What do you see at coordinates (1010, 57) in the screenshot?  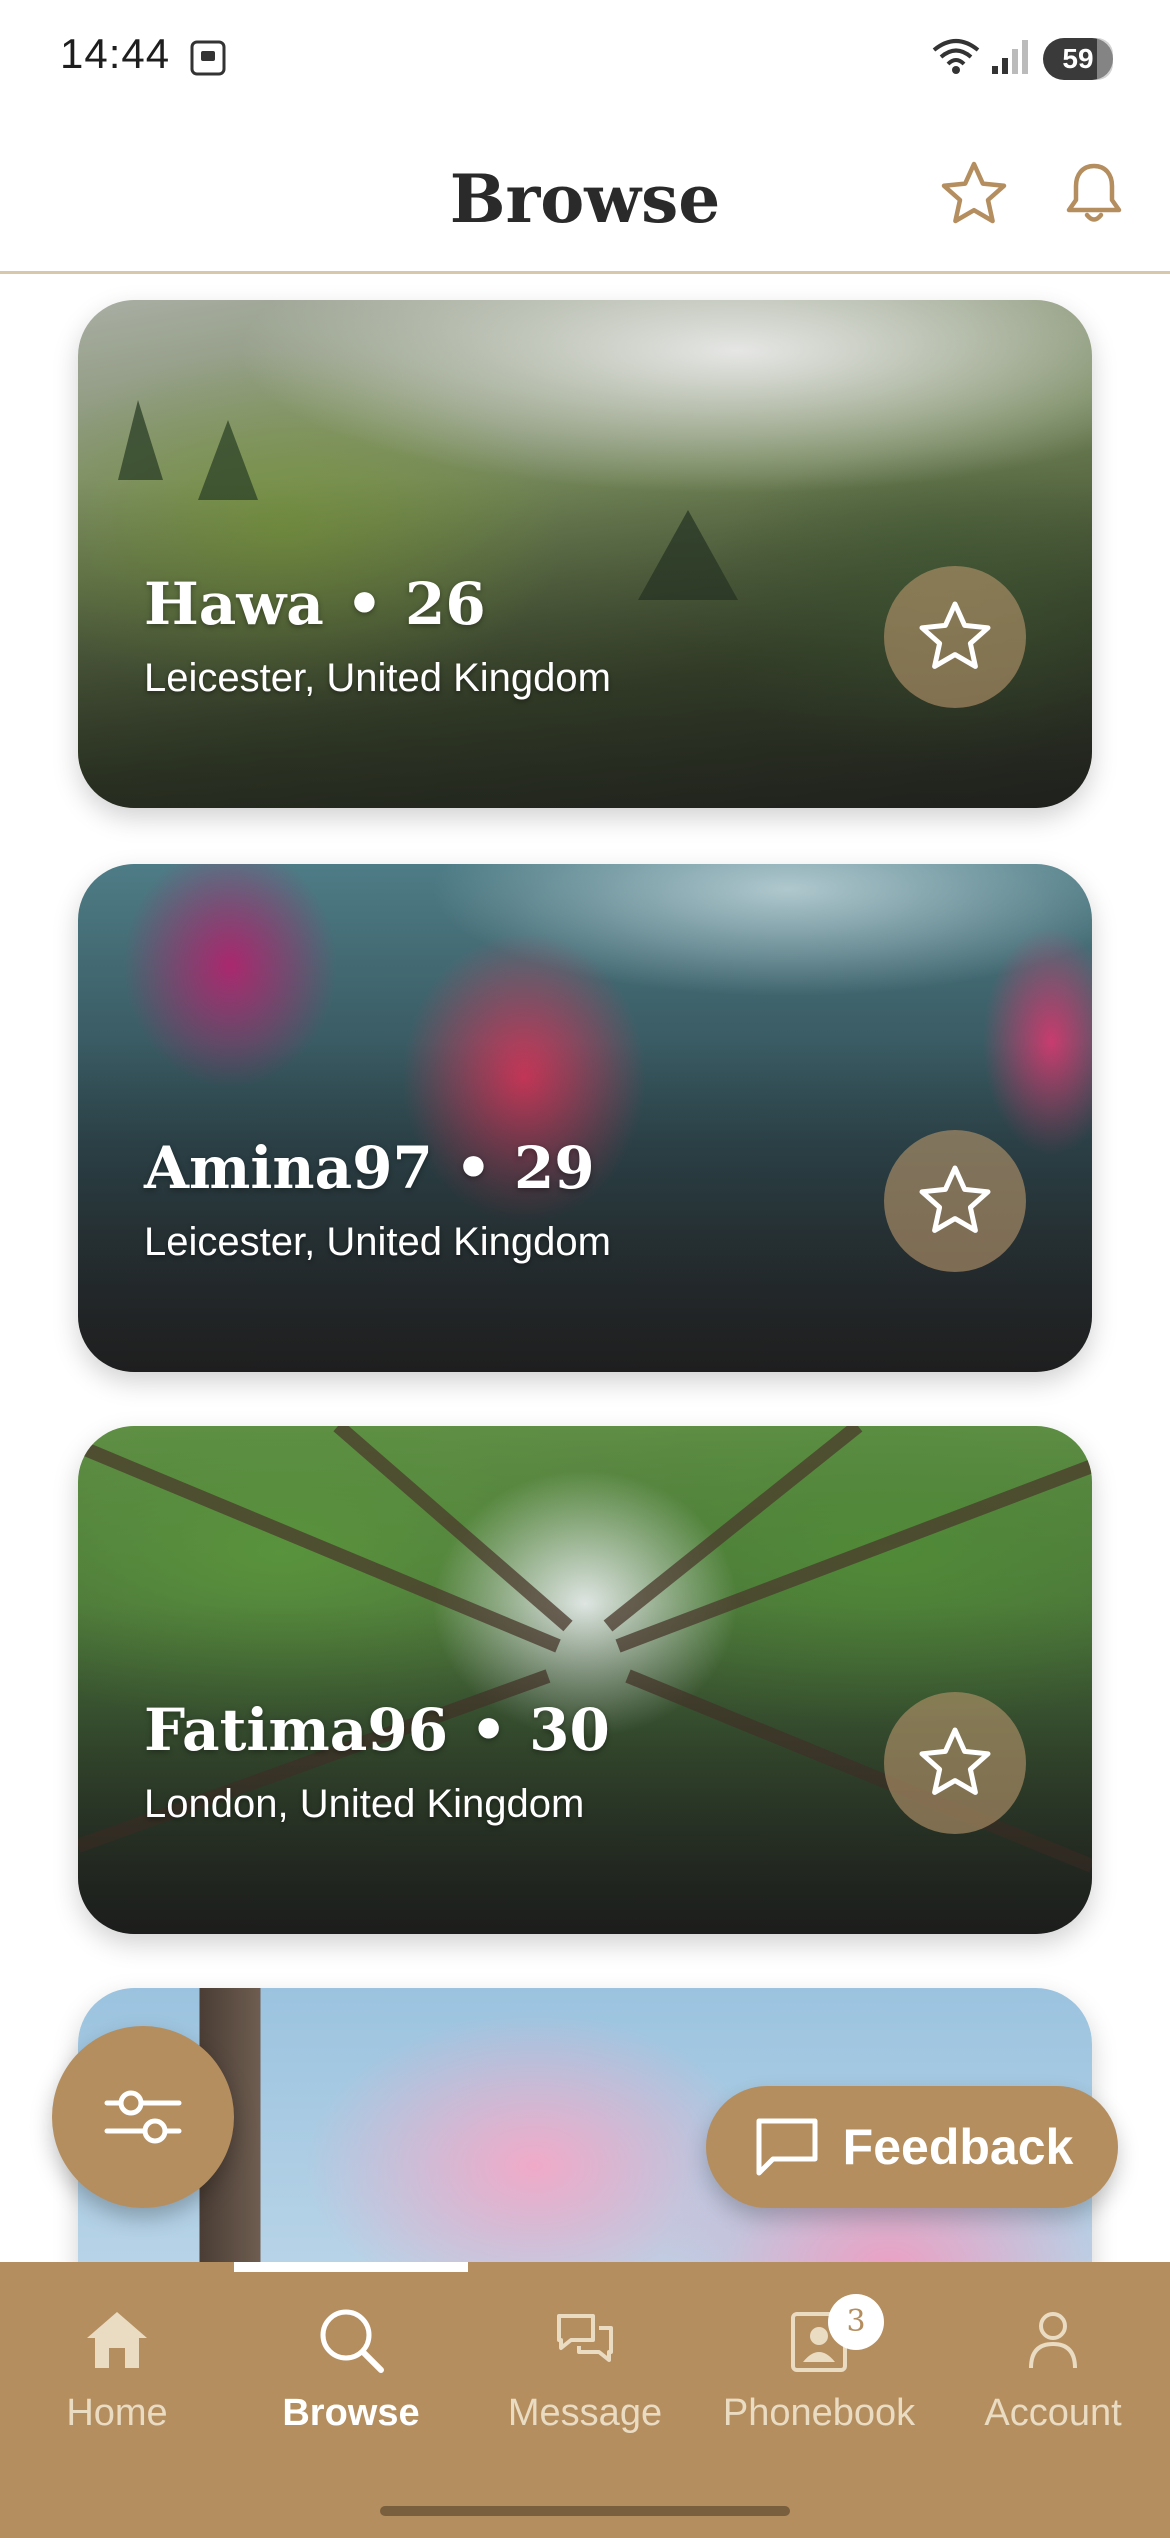 I see `signal-icon` at bounding box center [1010, 57].